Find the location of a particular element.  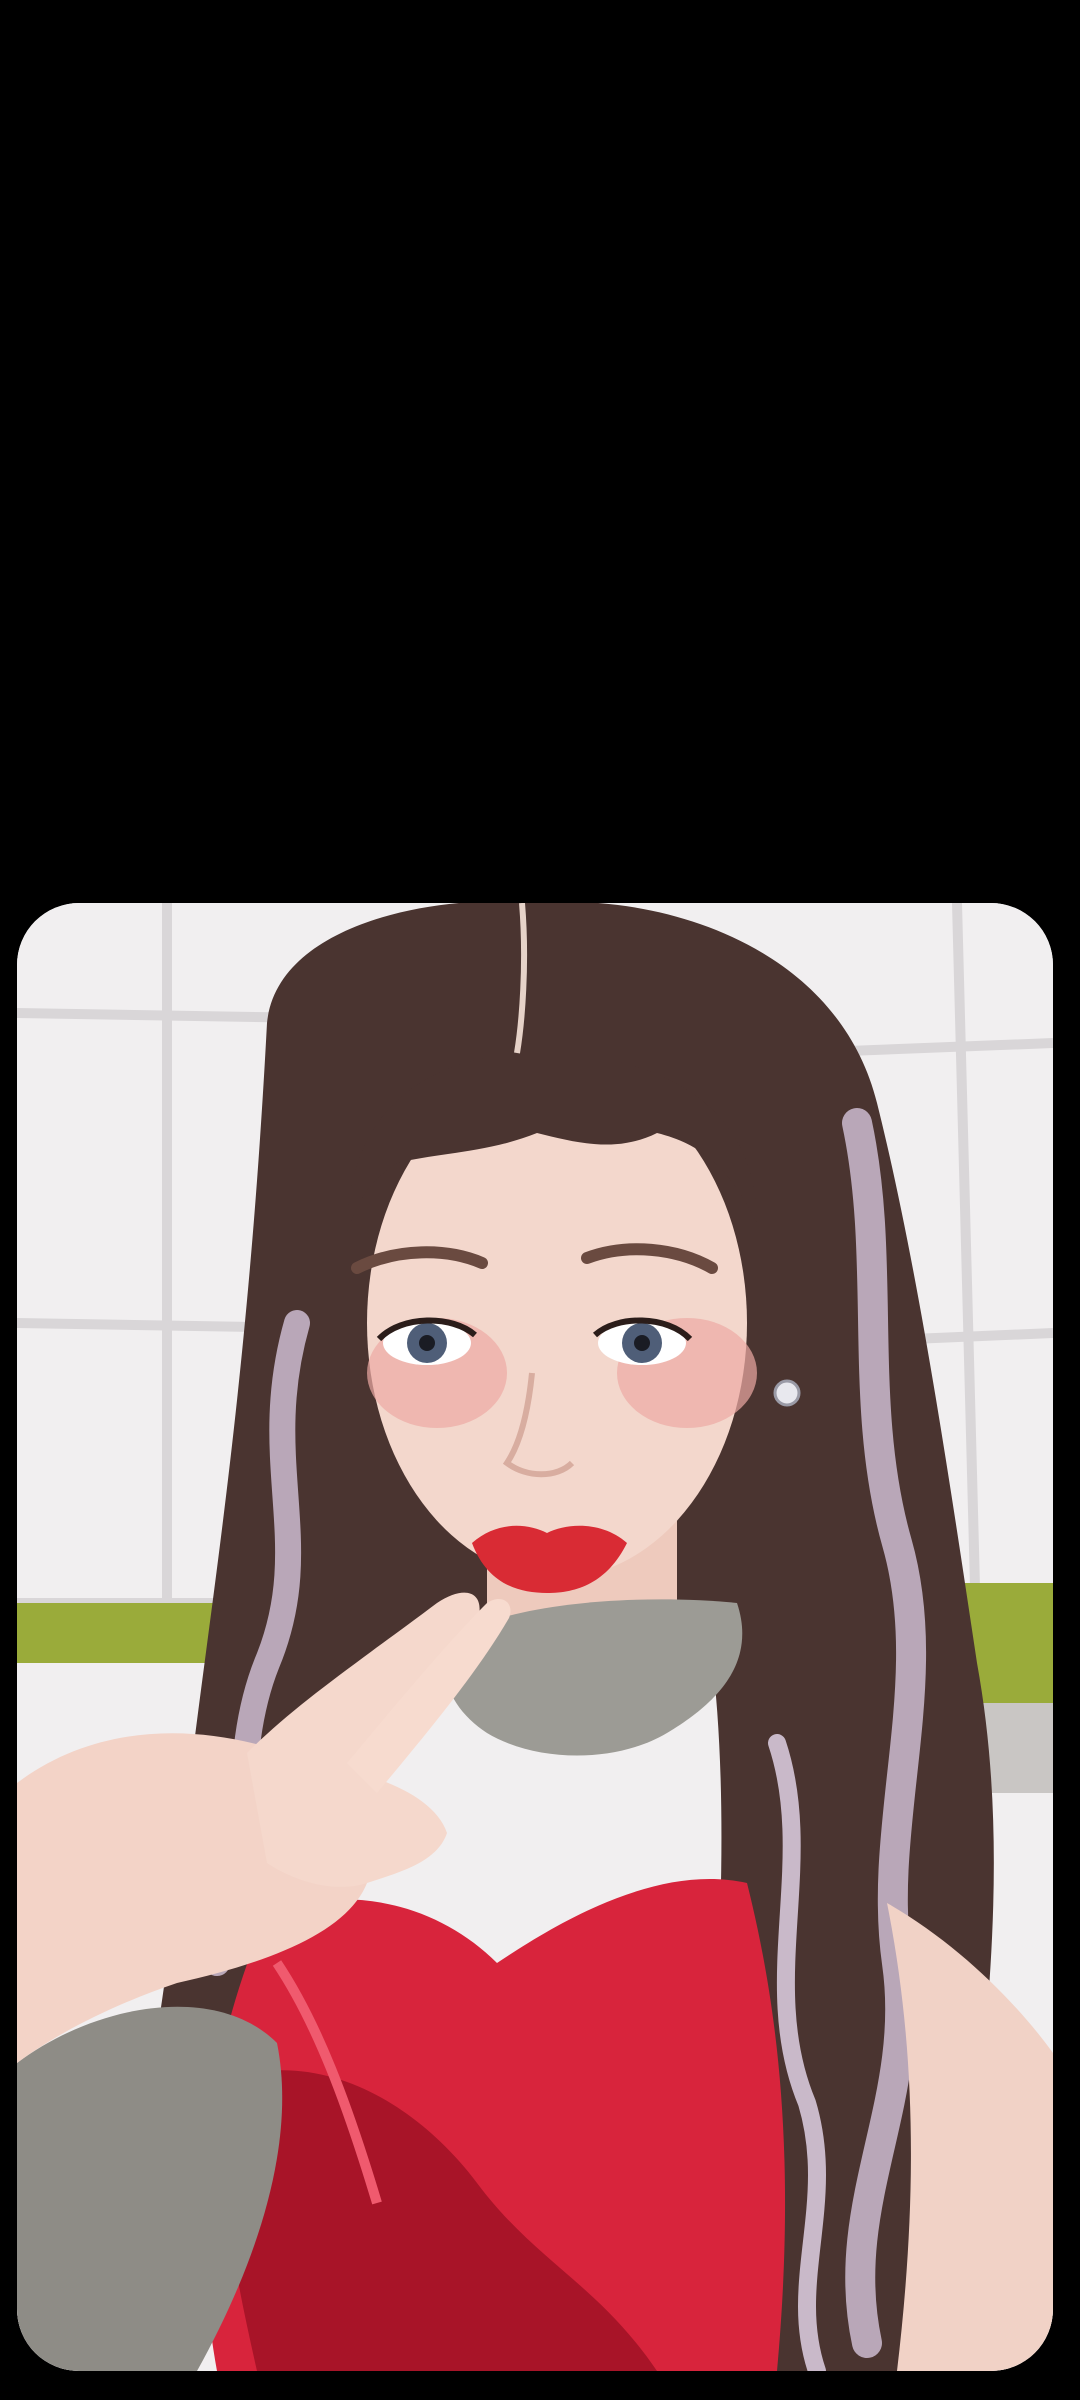

pupil-left is located at coordinates (427, 1343).